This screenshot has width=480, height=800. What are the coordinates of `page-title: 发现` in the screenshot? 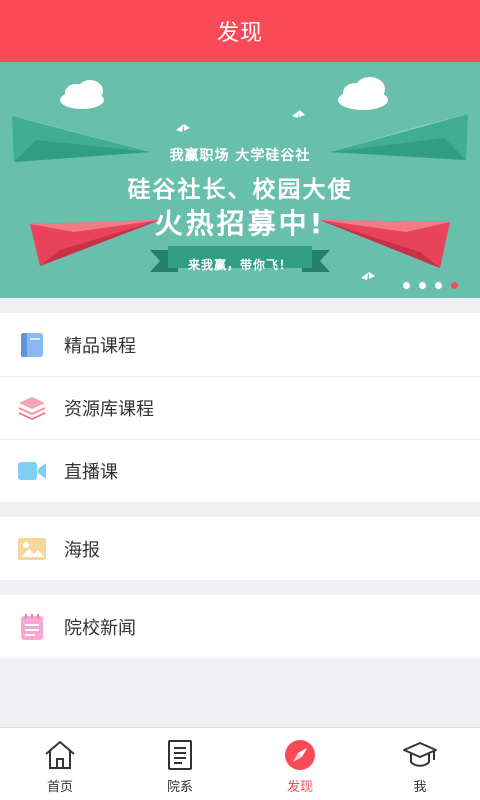 It's located at (239, 33).